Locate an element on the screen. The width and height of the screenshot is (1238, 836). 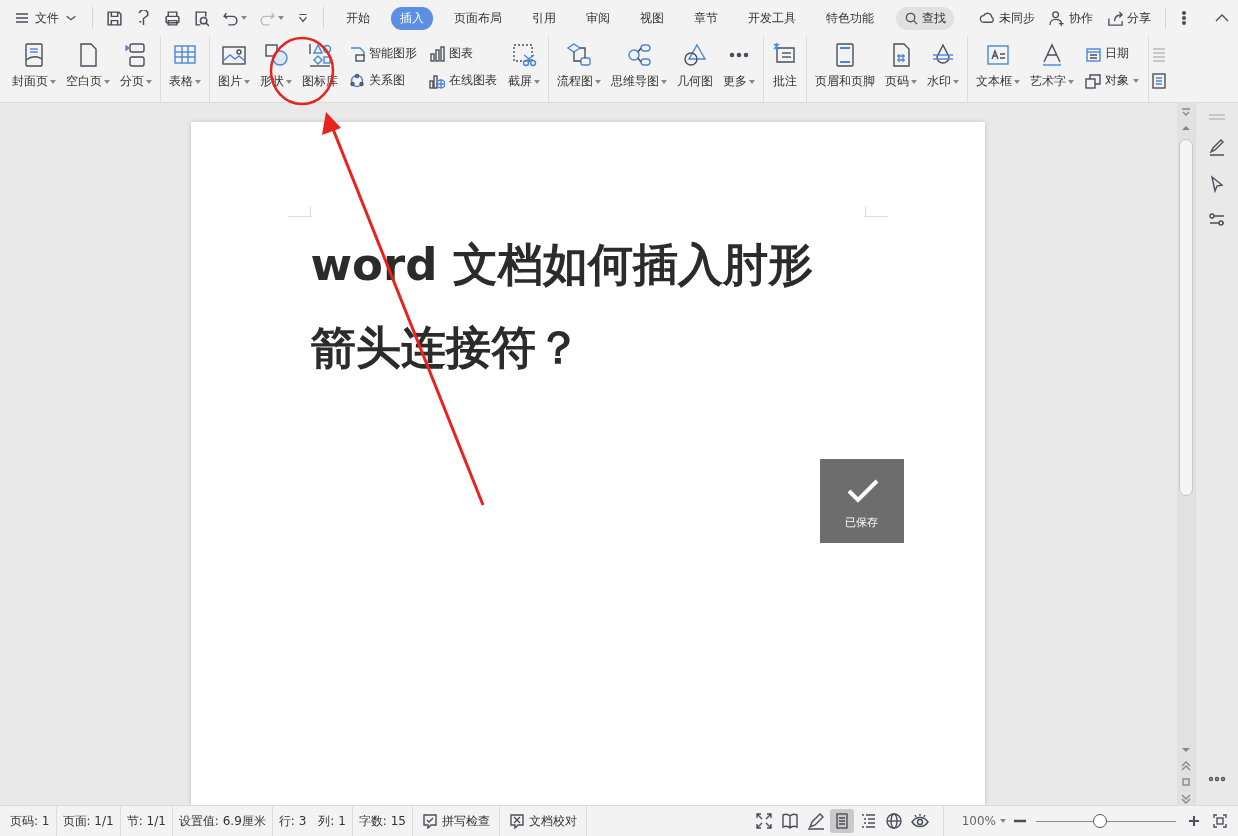
previous-page-icon is located at coordinates (1186, 766).